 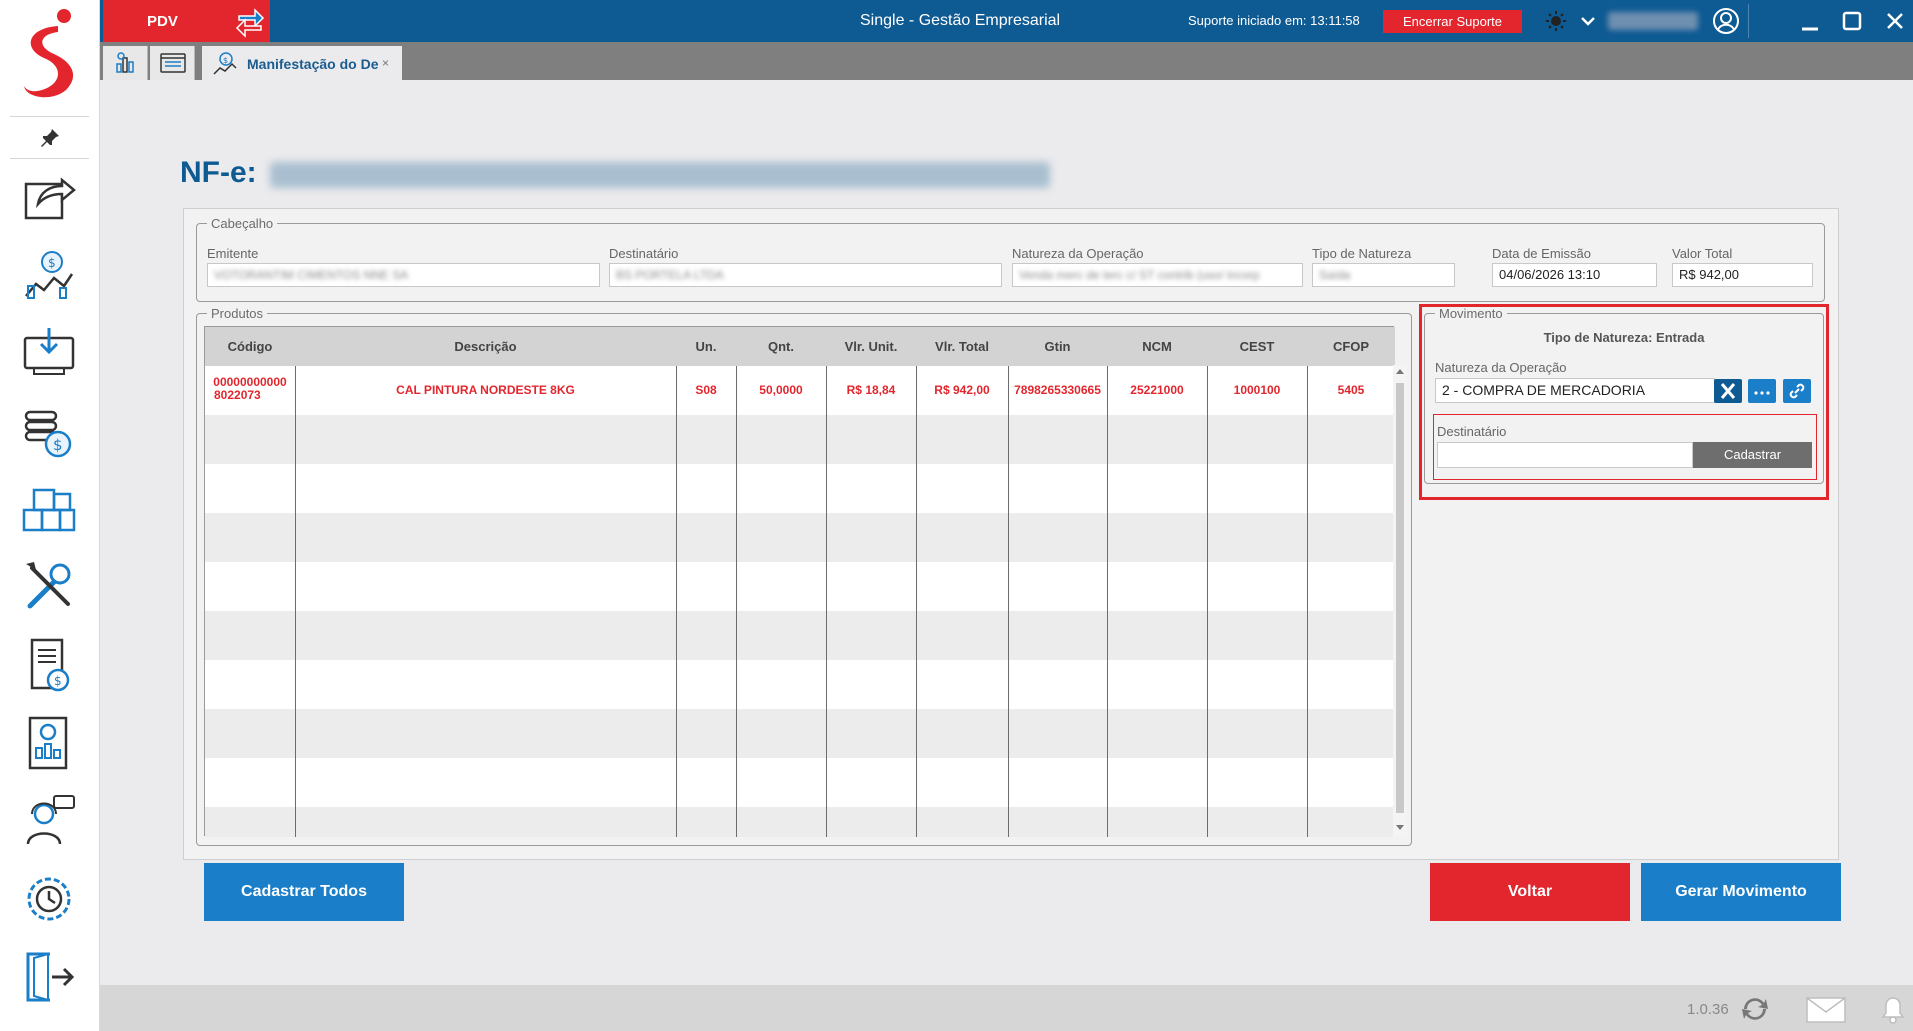 I want to click on search-natureza-button, so click(x=1762, y=391).